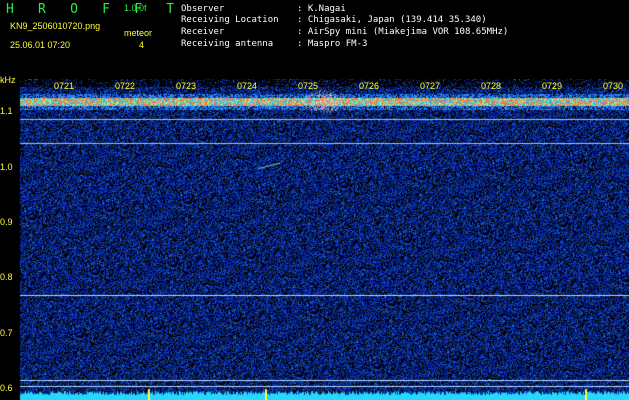 The height and width of the screenshot is (400, 629). Describe the element at coordinates (227, 44) in the screenshot. I see `antenna-label: Receiving antenna` at that location.